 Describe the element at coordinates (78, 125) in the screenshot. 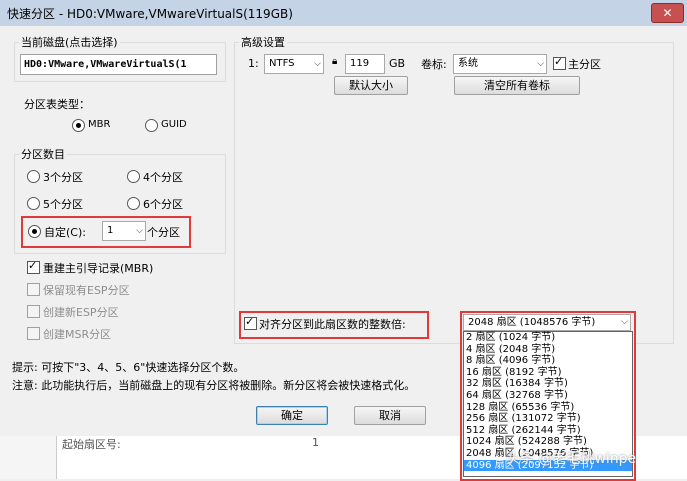

I see `mbr-radio` at that location.